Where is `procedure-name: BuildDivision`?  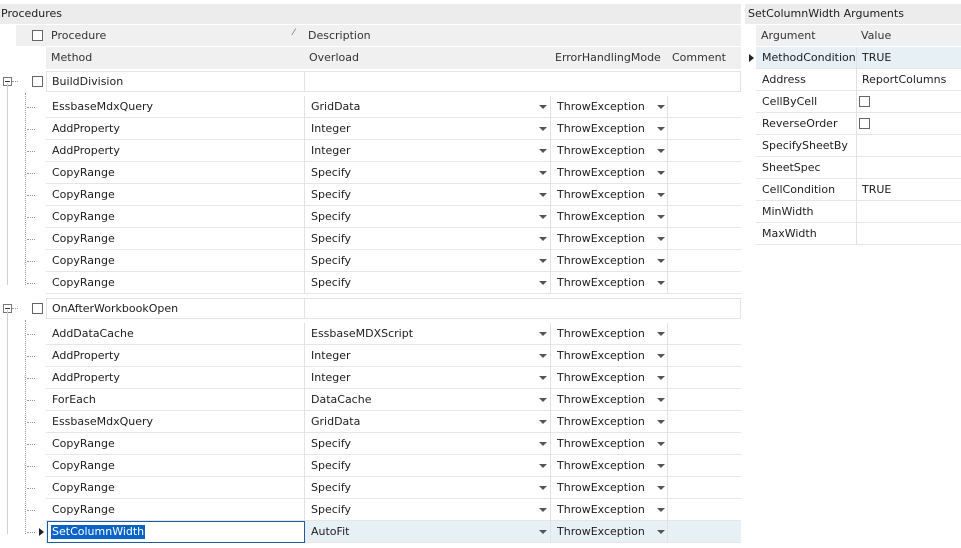 procedure-name: BuildDivision is located at coordinates (174, 81).